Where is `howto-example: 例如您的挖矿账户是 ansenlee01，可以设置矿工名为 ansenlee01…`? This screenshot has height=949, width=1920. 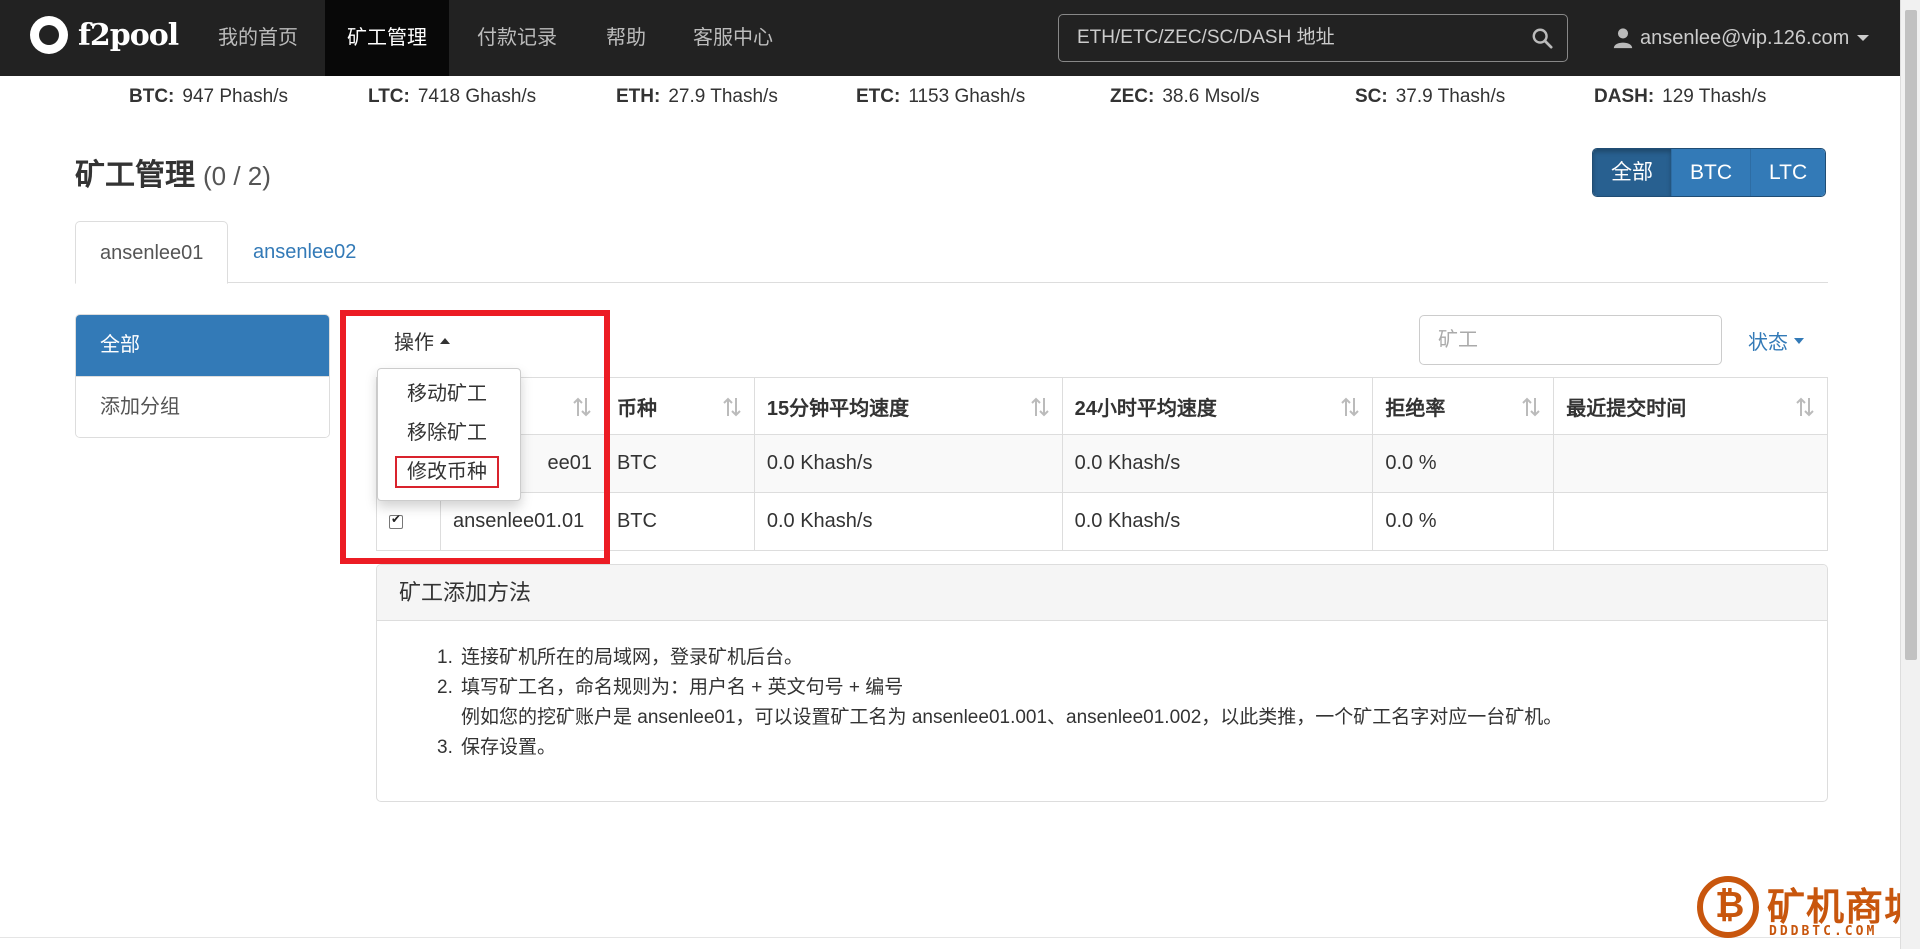 howto-example: 例如您的挖矿账户是 ansenlee01，可以设置矿工名为 ansenlee01… is located at coordinates (1012, 717).